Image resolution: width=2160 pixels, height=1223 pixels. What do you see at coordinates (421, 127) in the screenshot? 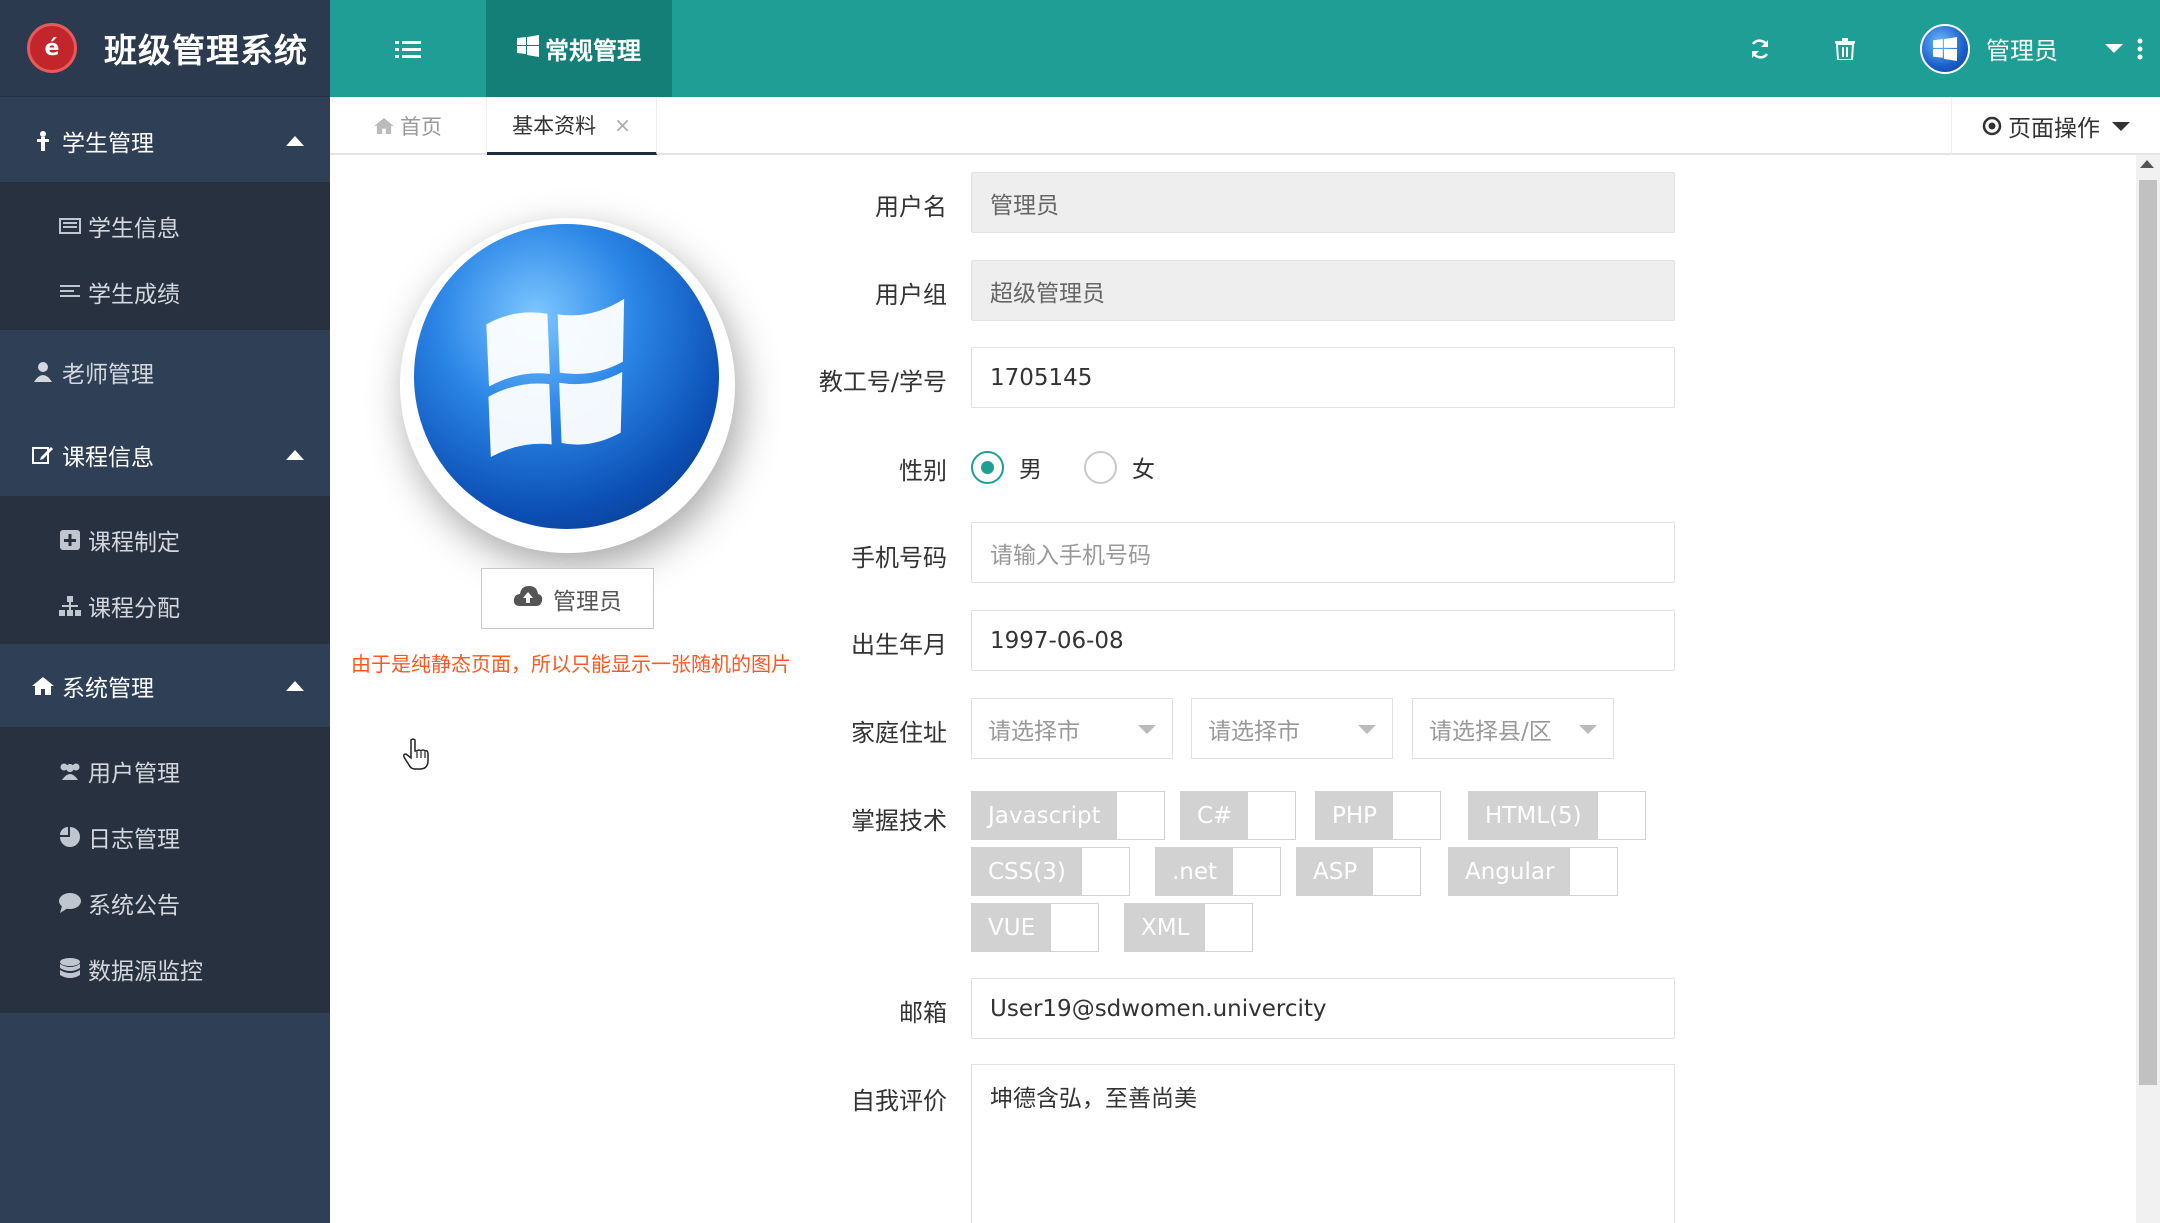
I see `tab-label: 首页` at bounding box center [421, 127].